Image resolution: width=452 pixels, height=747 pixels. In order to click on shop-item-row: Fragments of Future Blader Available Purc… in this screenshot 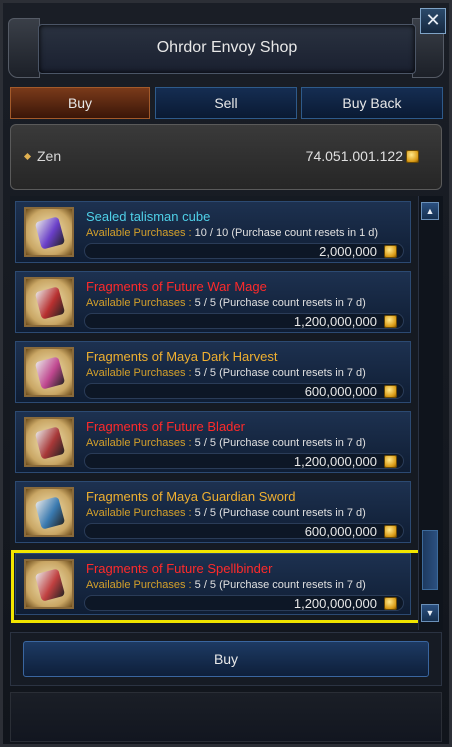, I will do `click(213, 442)`.